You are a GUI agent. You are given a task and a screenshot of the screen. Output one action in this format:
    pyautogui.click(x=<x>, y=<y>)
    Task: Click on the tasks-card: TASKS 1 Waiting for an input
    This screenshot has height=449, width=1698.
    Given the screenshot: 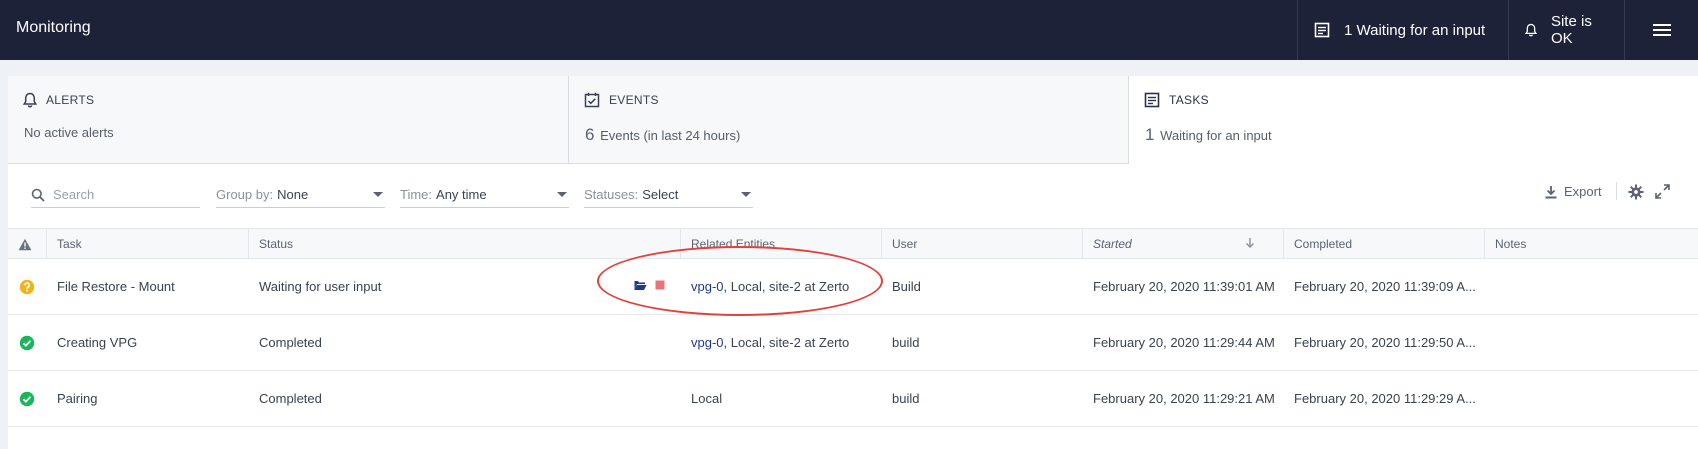 What is the action you would take?
    pyautogui.click(x=1413, y=120)
    